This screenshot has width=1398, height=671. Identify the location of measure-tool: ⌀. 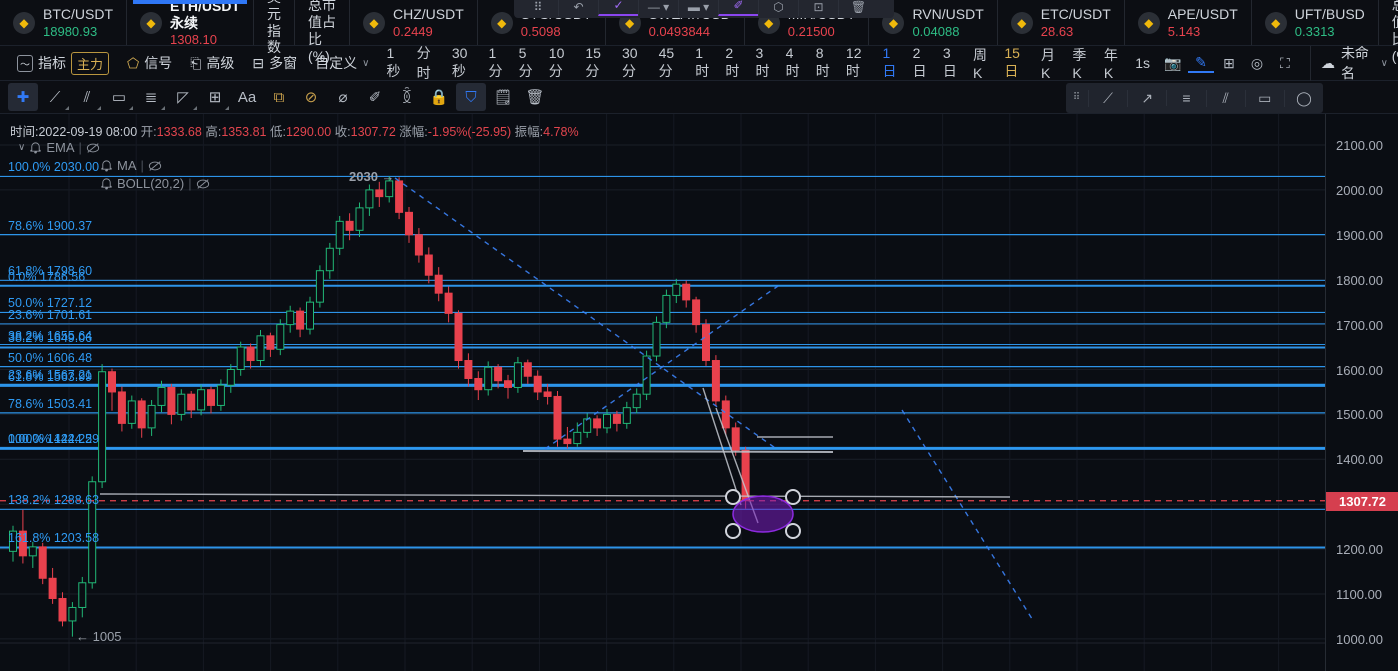
(343, 97).